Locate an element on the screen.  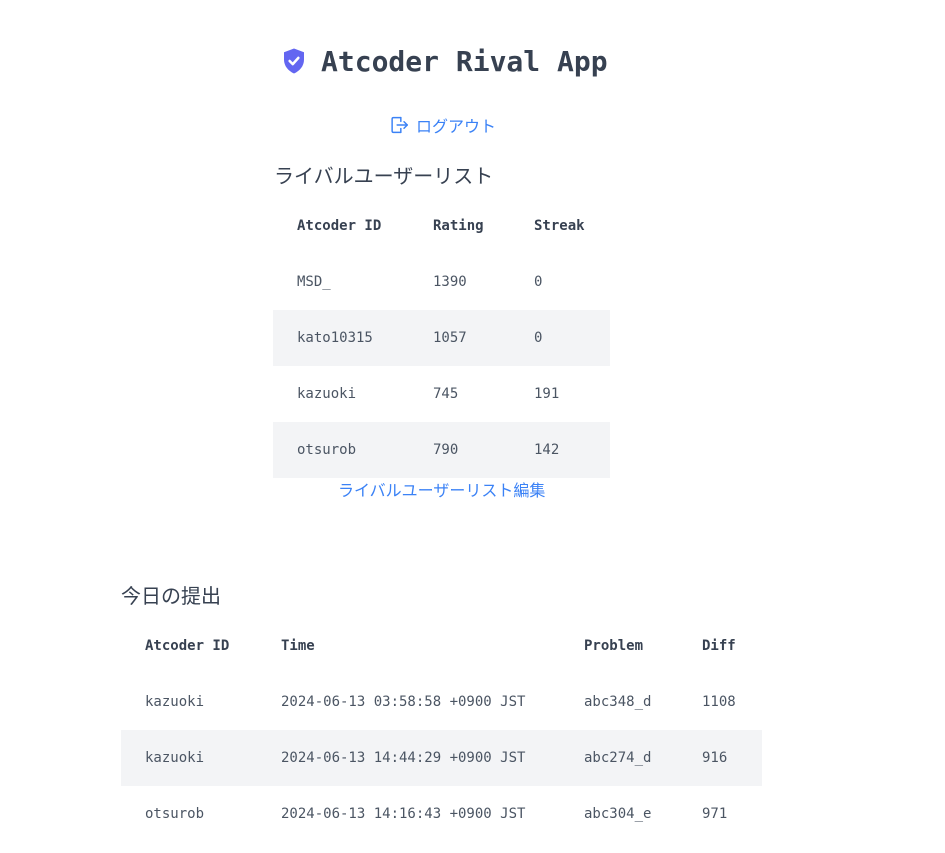
column-header-time: Time is located at coordinates (298, 646).